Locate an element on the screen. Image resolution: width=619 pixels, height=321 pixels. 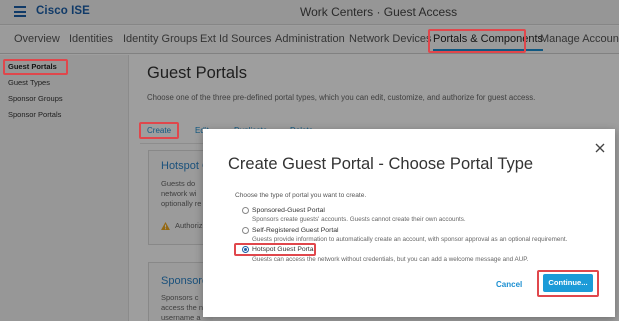
radio-hotspot-guest-portal is located at coordinates (245, 249).